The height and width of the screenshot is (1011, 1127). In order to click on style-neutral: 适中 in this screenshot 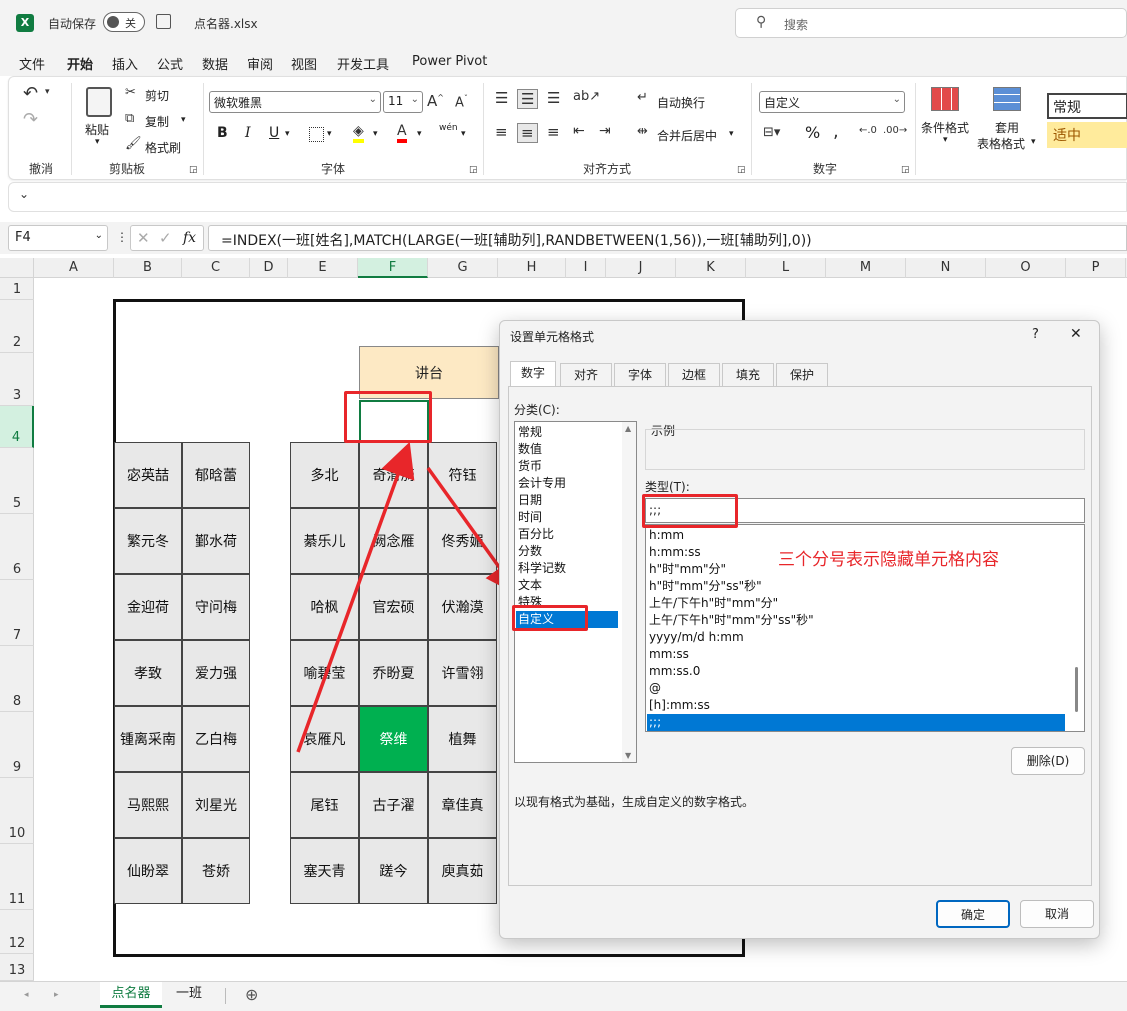, I will do `click(1087, 135)`.